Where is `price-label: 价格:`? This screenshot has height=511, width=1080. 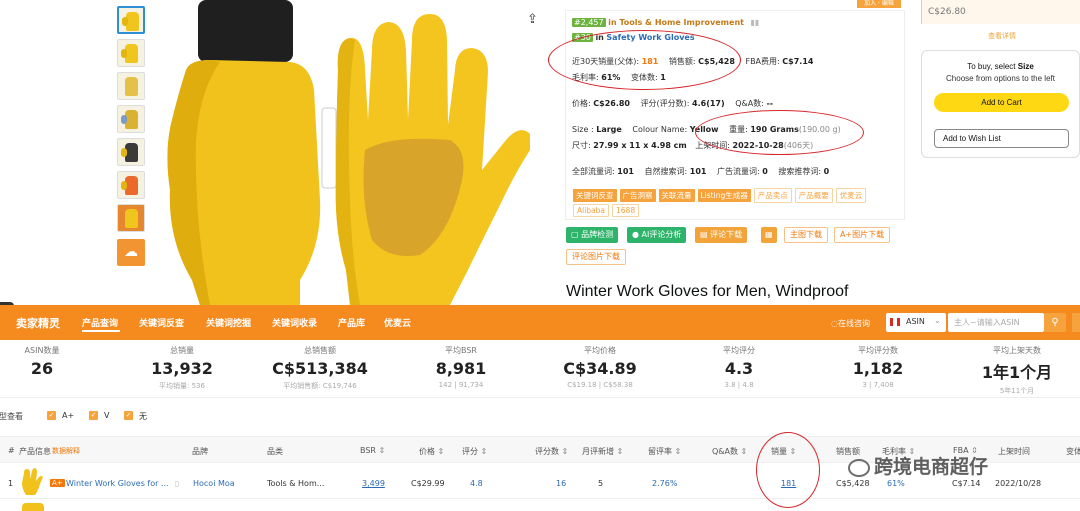
price-label: 价格: is located at coordinates (581, 103).